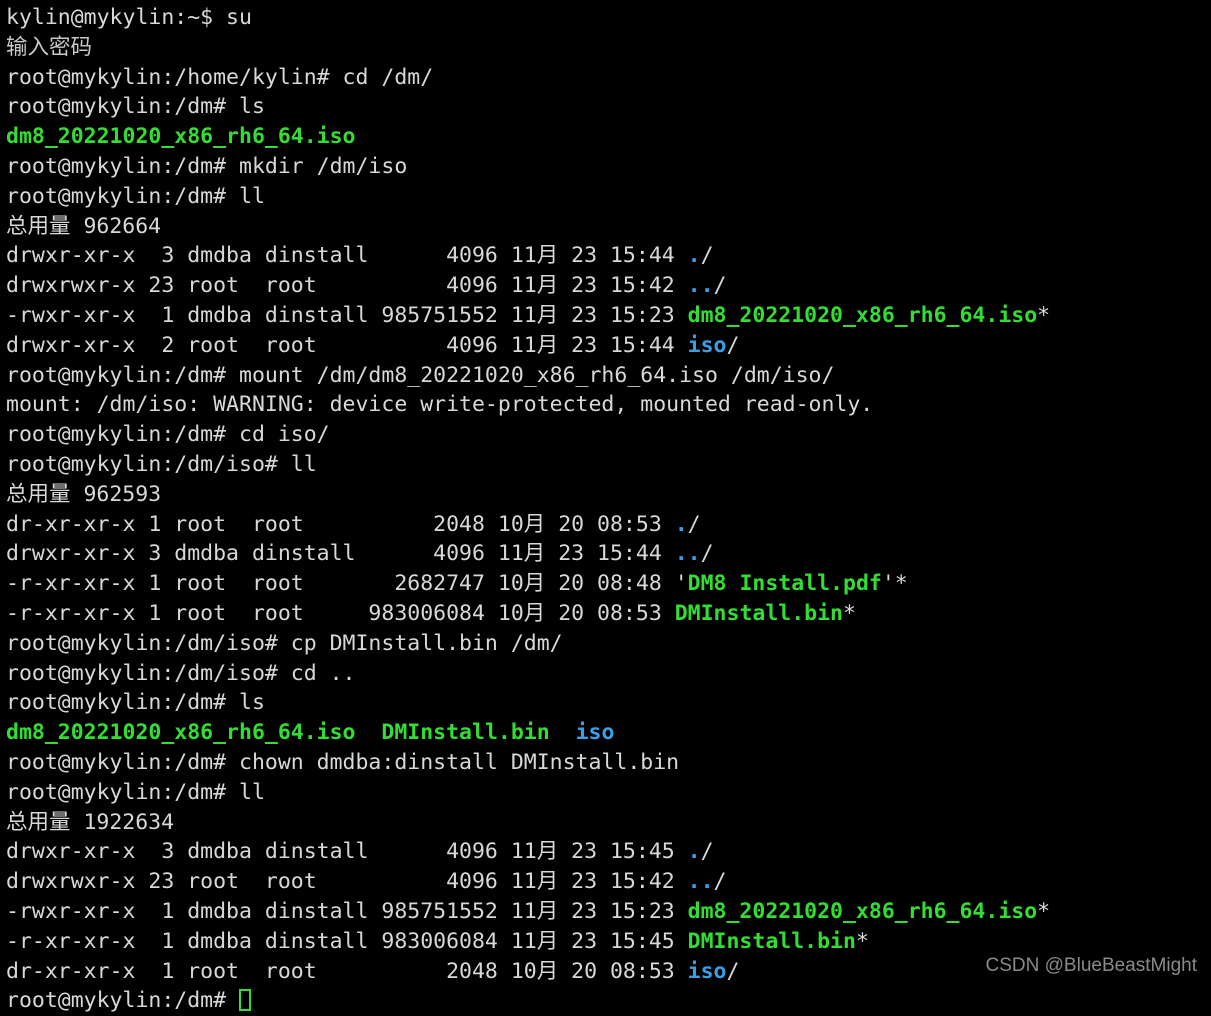 The width and height of the screenshot is (1211, 1016). I want to click on terminal-text-segment: kylin@mykylin:~$ su, so click(129, 17).